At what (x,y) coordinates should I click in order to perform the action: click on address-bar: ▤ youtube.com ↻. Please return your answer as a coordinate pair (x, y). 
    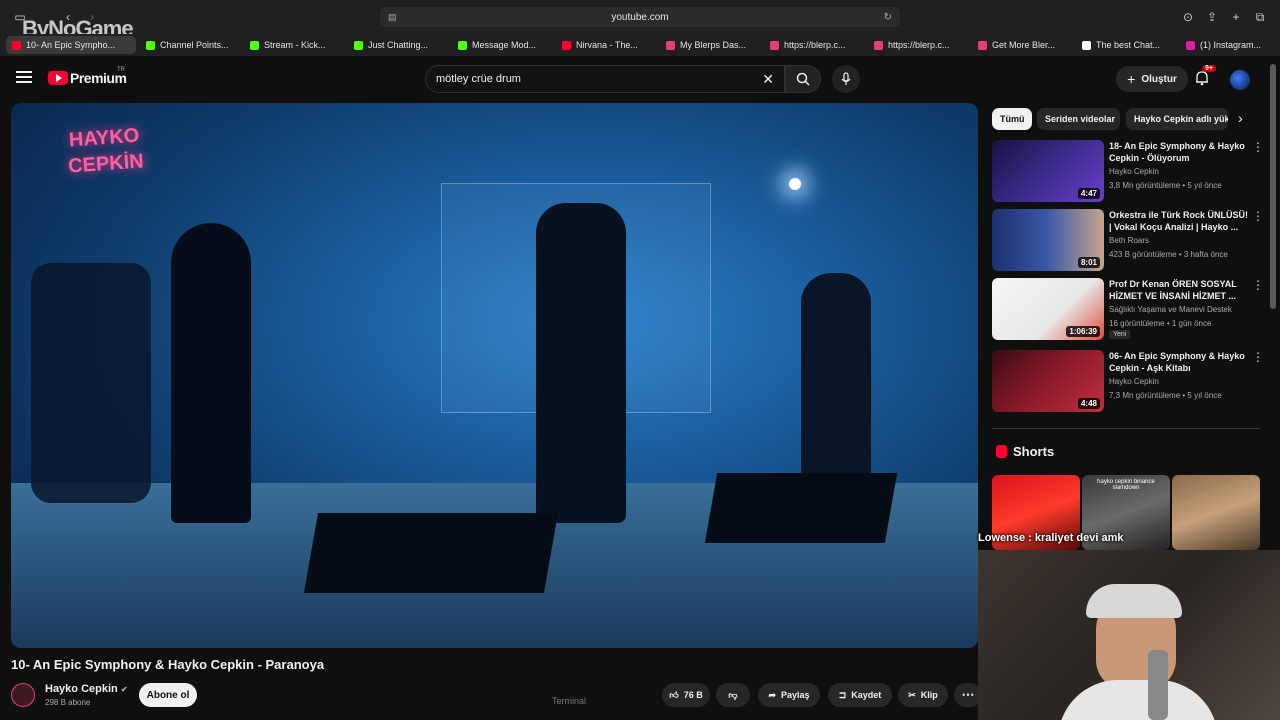
    Looking at the image, I should click on (640, 17).